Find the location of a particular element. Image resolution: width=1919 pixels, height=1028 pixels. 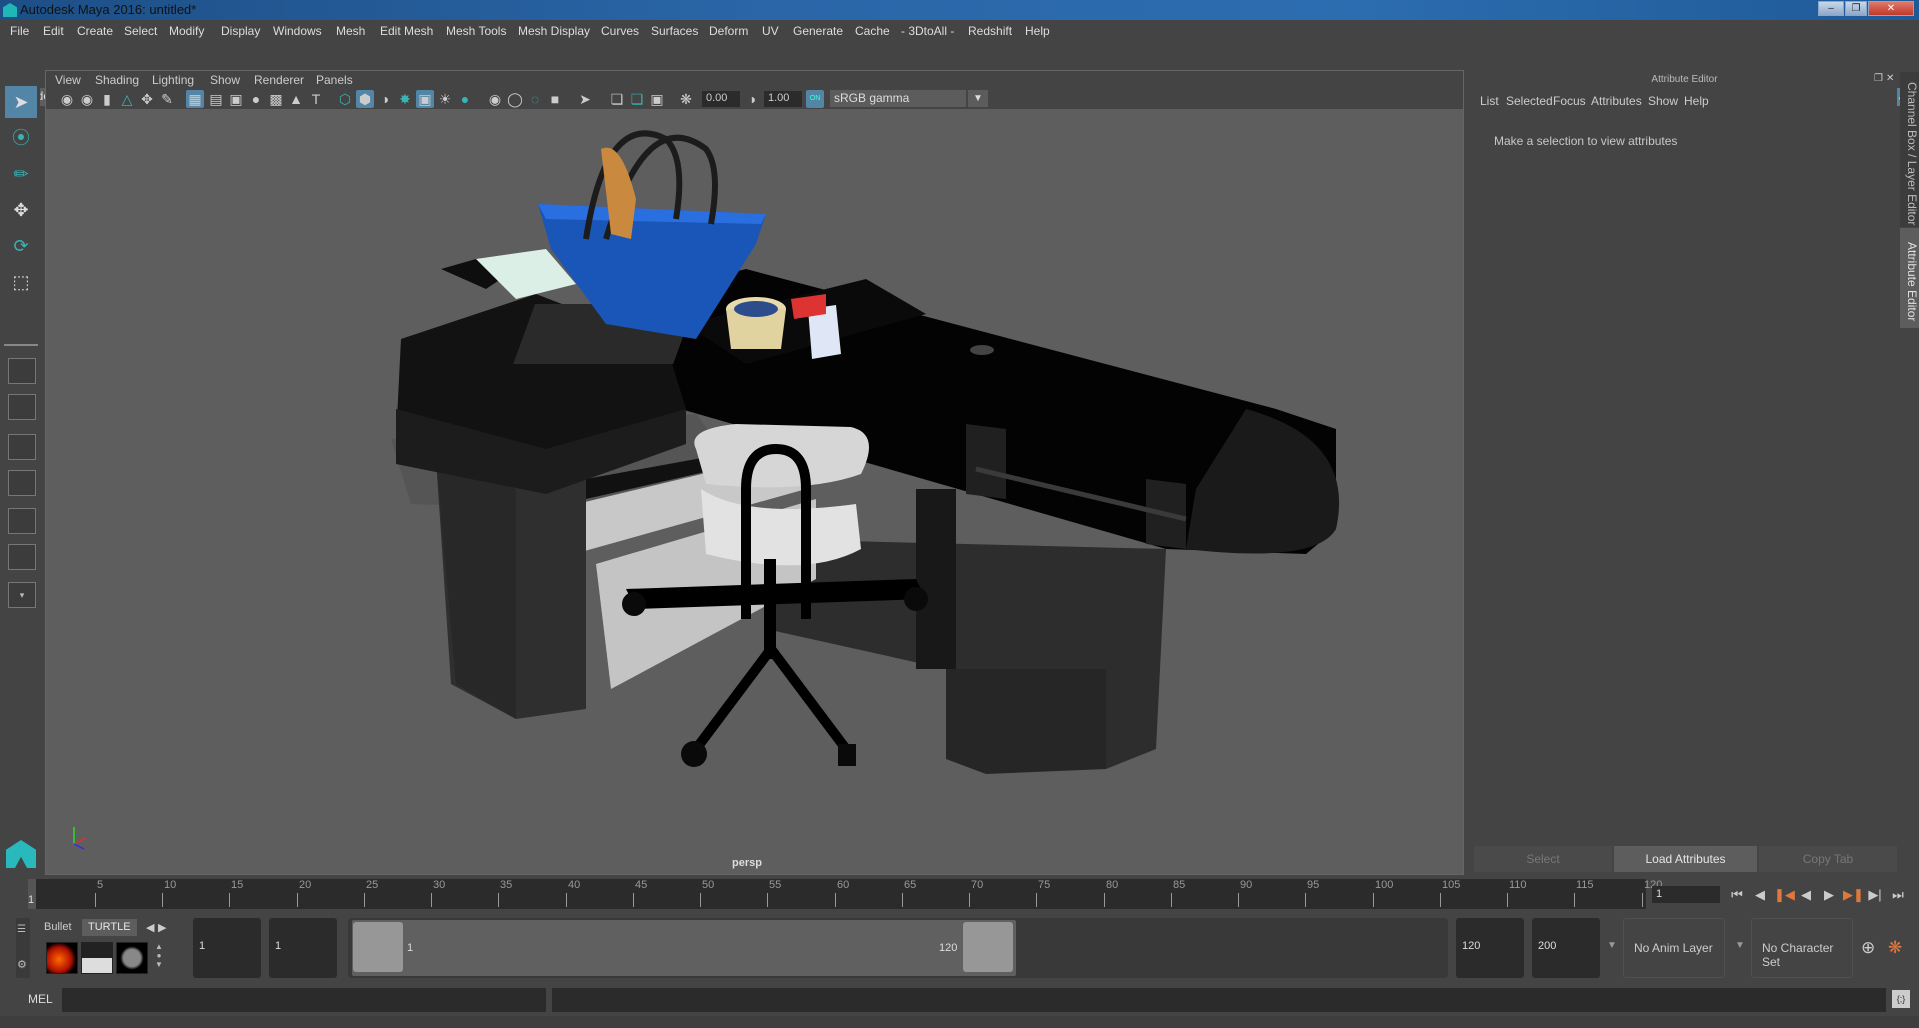

shelf-tab-next-icon: ▶ is located at coordinates (162, 927).